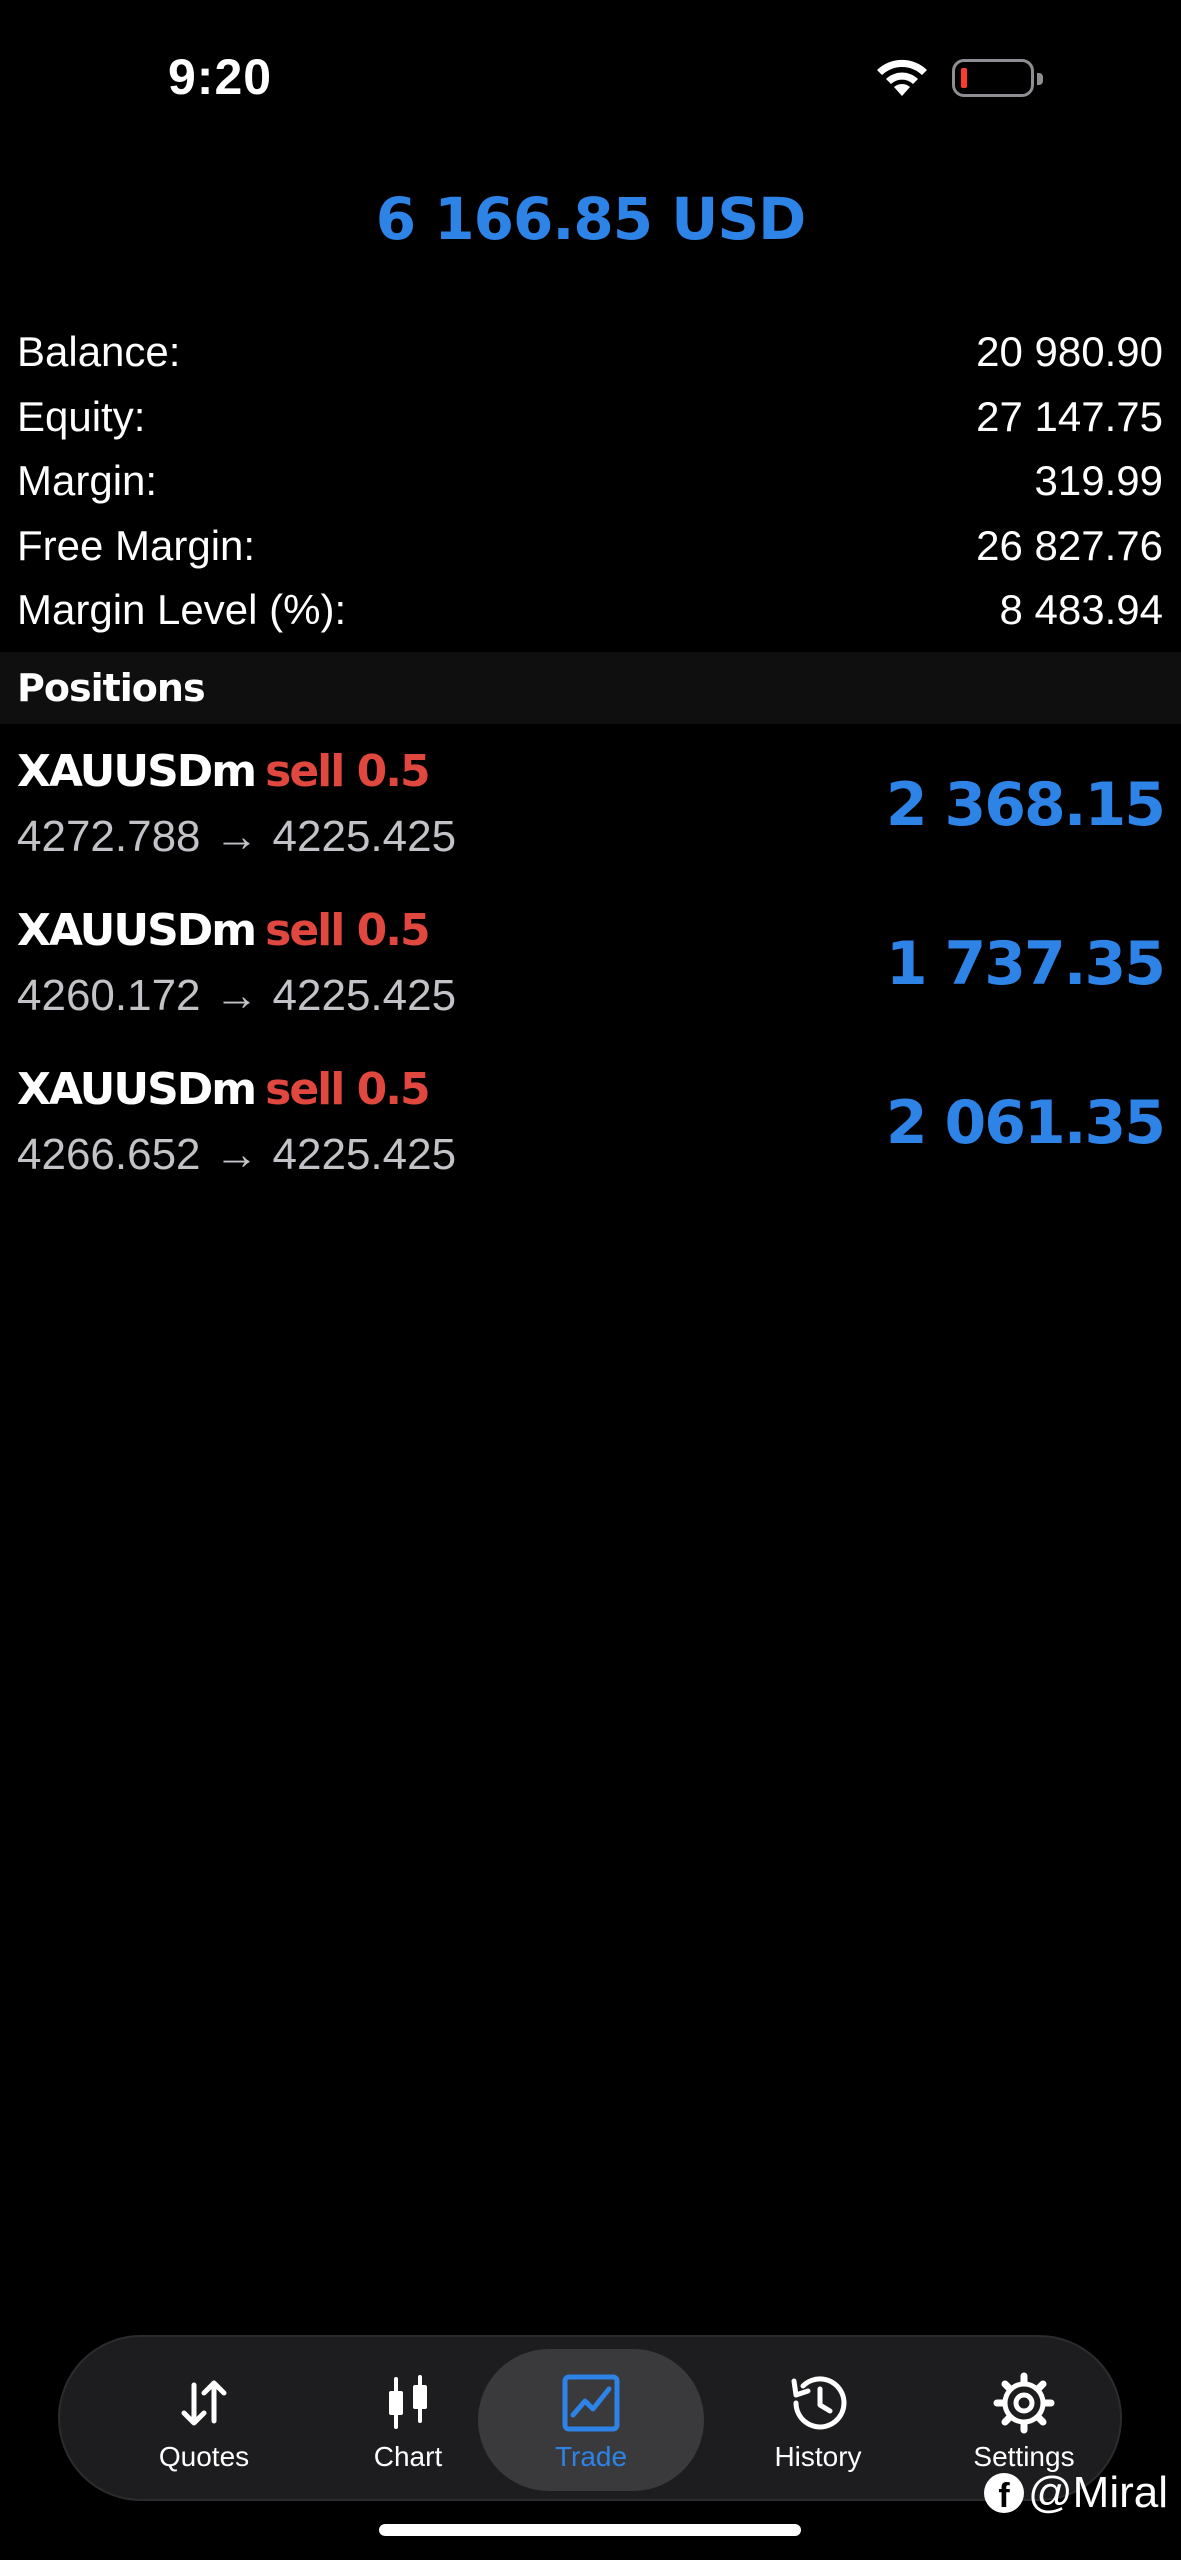  What do you see at coordinates (204, 2456) in the screenshot?
I see `tab-label: Quotes` at bounding box center [204, 2456].